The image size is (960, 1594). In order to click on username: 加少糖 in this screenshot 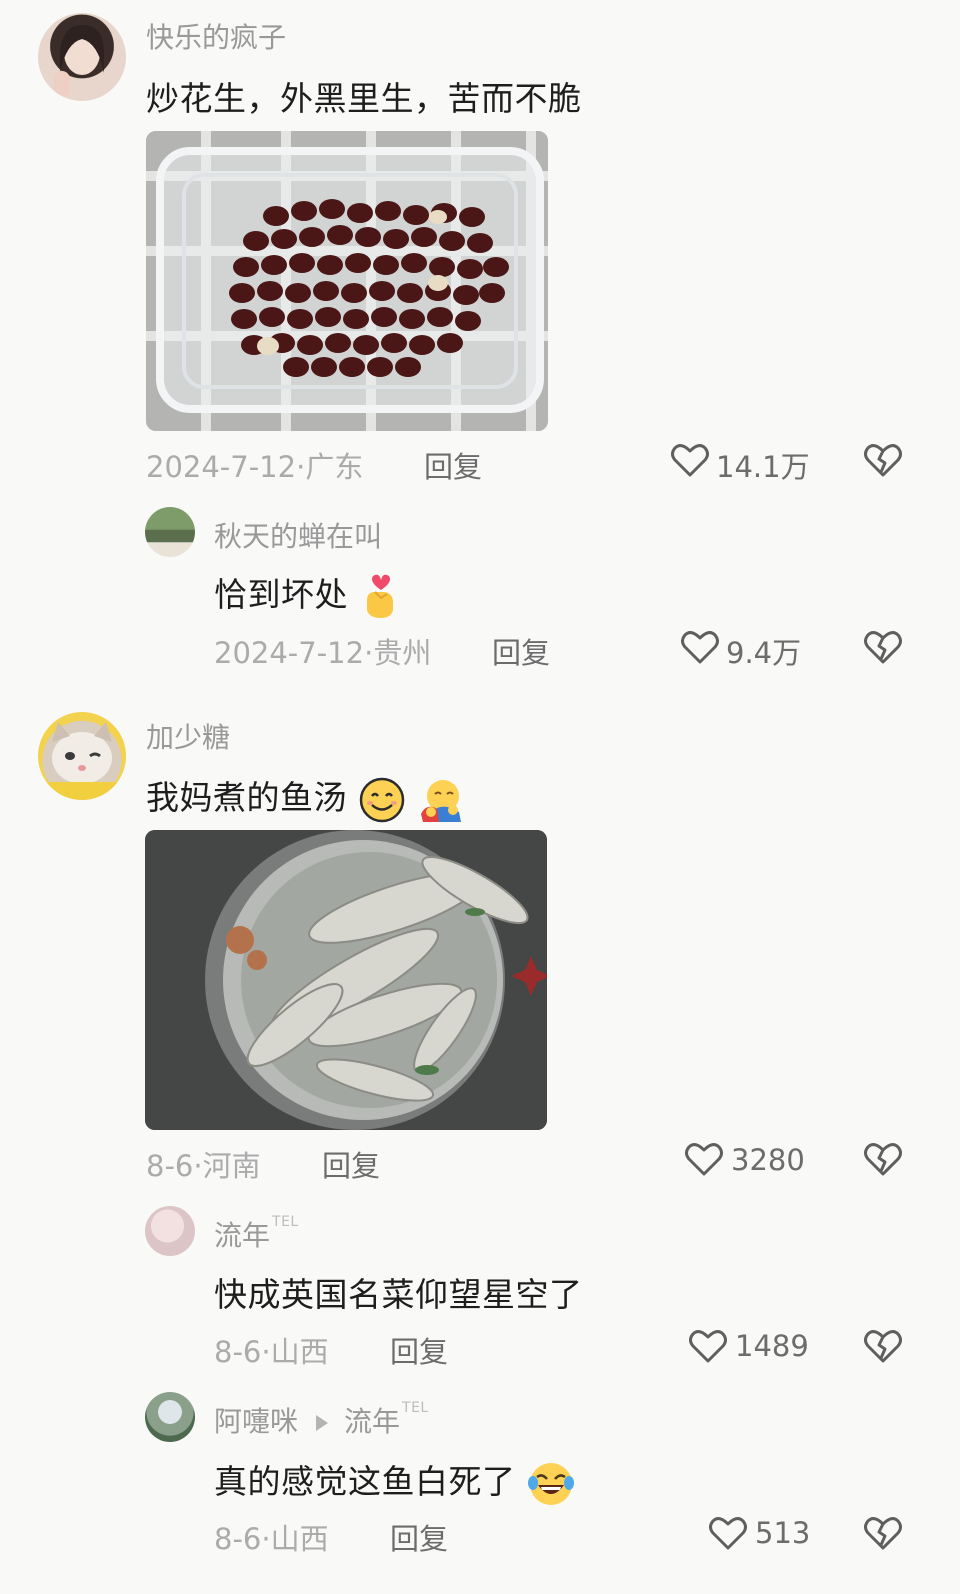, I will do `click(188, 736)`.